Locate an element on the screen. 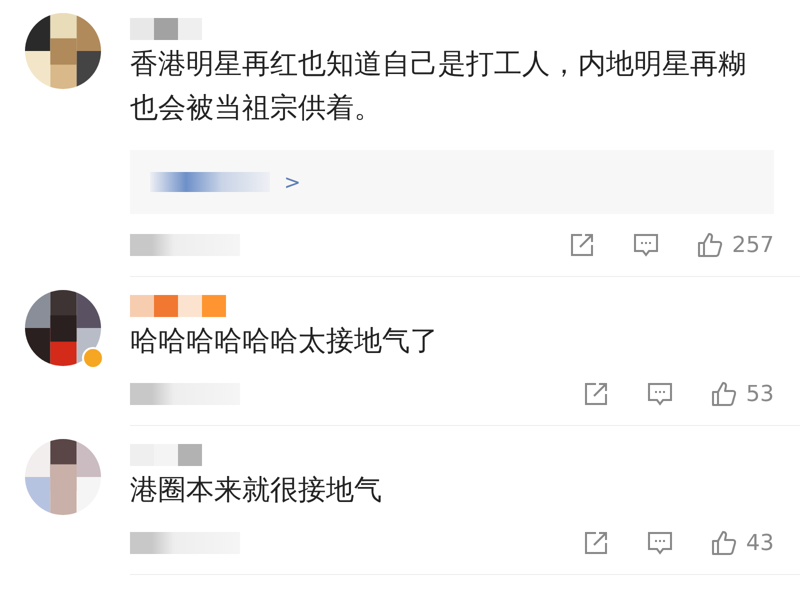 This screenshot has width=800, height=608. like-button: 257 is located at coordinates (735, 245).